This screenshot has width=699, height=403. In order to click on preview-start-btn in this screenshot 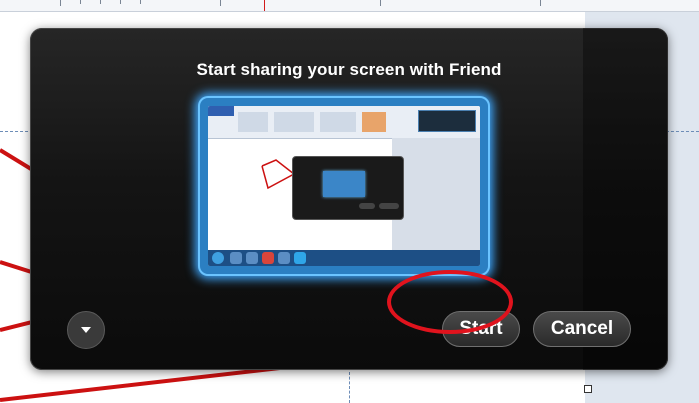, I will do `click(367, 206)`.